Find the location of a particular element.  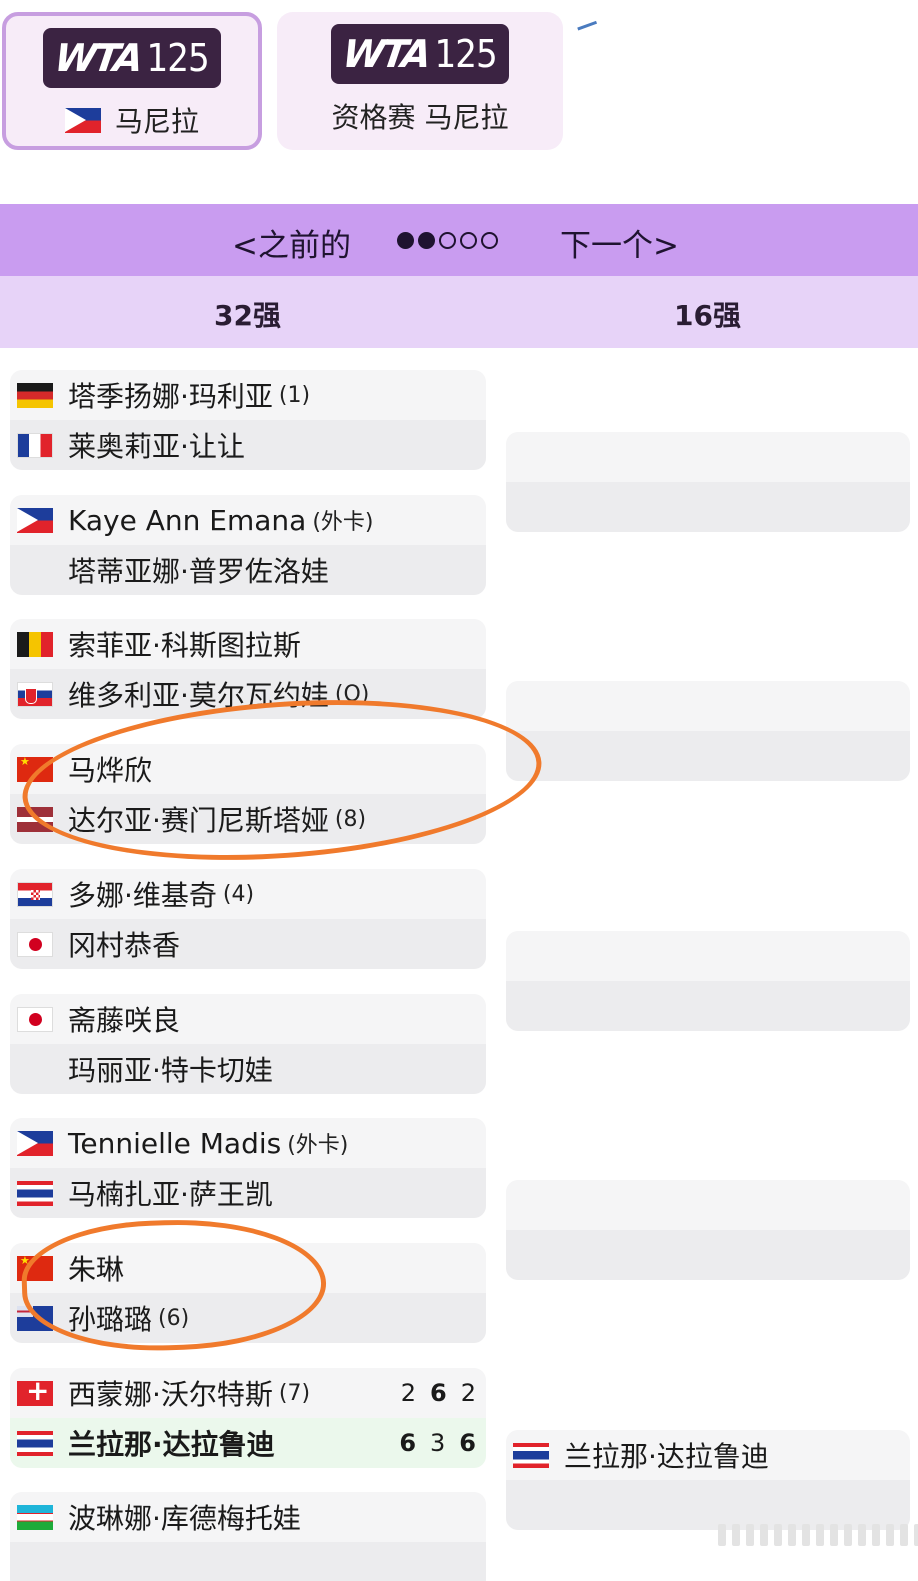

match-card: 斋藤咲良 玛丽亚·特卡切娃 is located at coordinates (248, 1044).